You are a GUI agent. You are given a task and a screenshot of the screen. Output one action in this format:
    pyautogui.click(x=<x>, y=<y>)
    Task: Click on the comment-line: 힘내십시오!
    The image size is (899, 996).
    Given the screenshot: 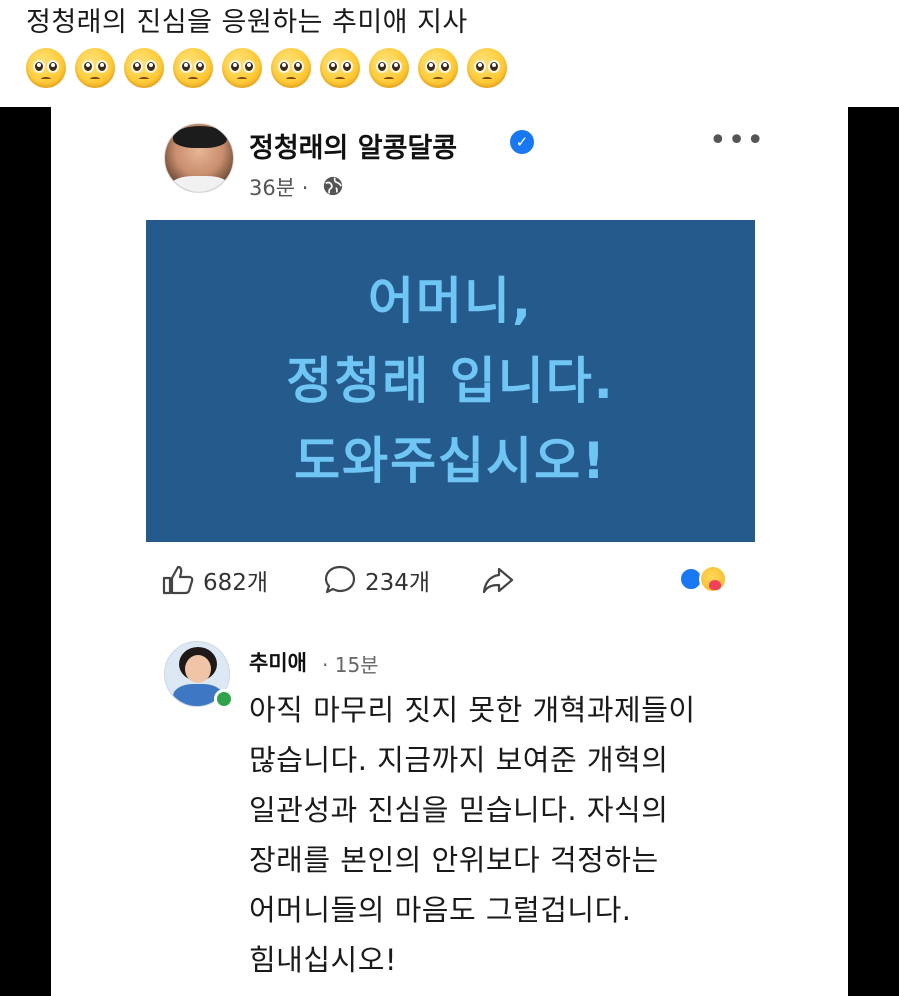 What is the action you would take?
    pyautogui.click(x=323, y=960)
    